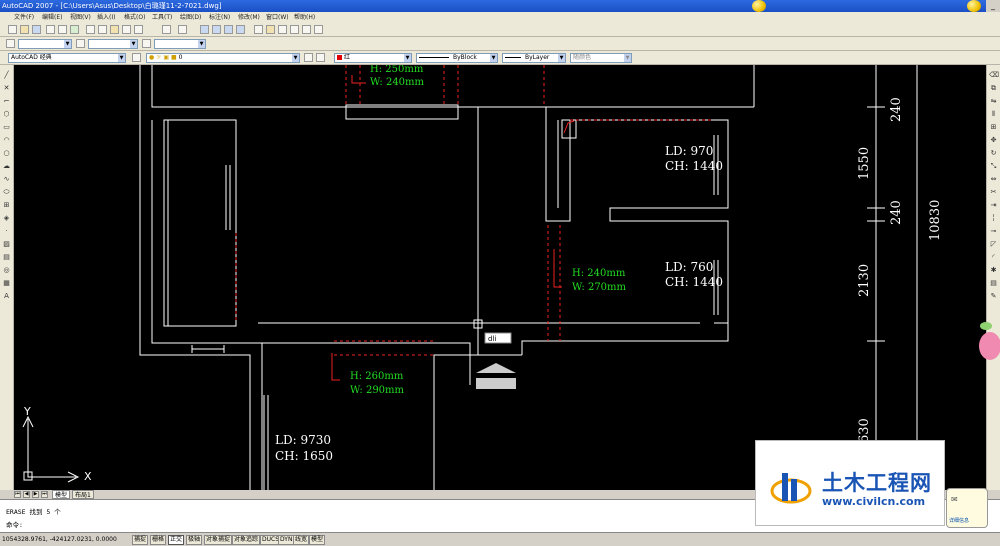  What do you see at coordinates (318, 29) in the screenshot?
I see `calculator-icon` at bounding box center [318, 29].